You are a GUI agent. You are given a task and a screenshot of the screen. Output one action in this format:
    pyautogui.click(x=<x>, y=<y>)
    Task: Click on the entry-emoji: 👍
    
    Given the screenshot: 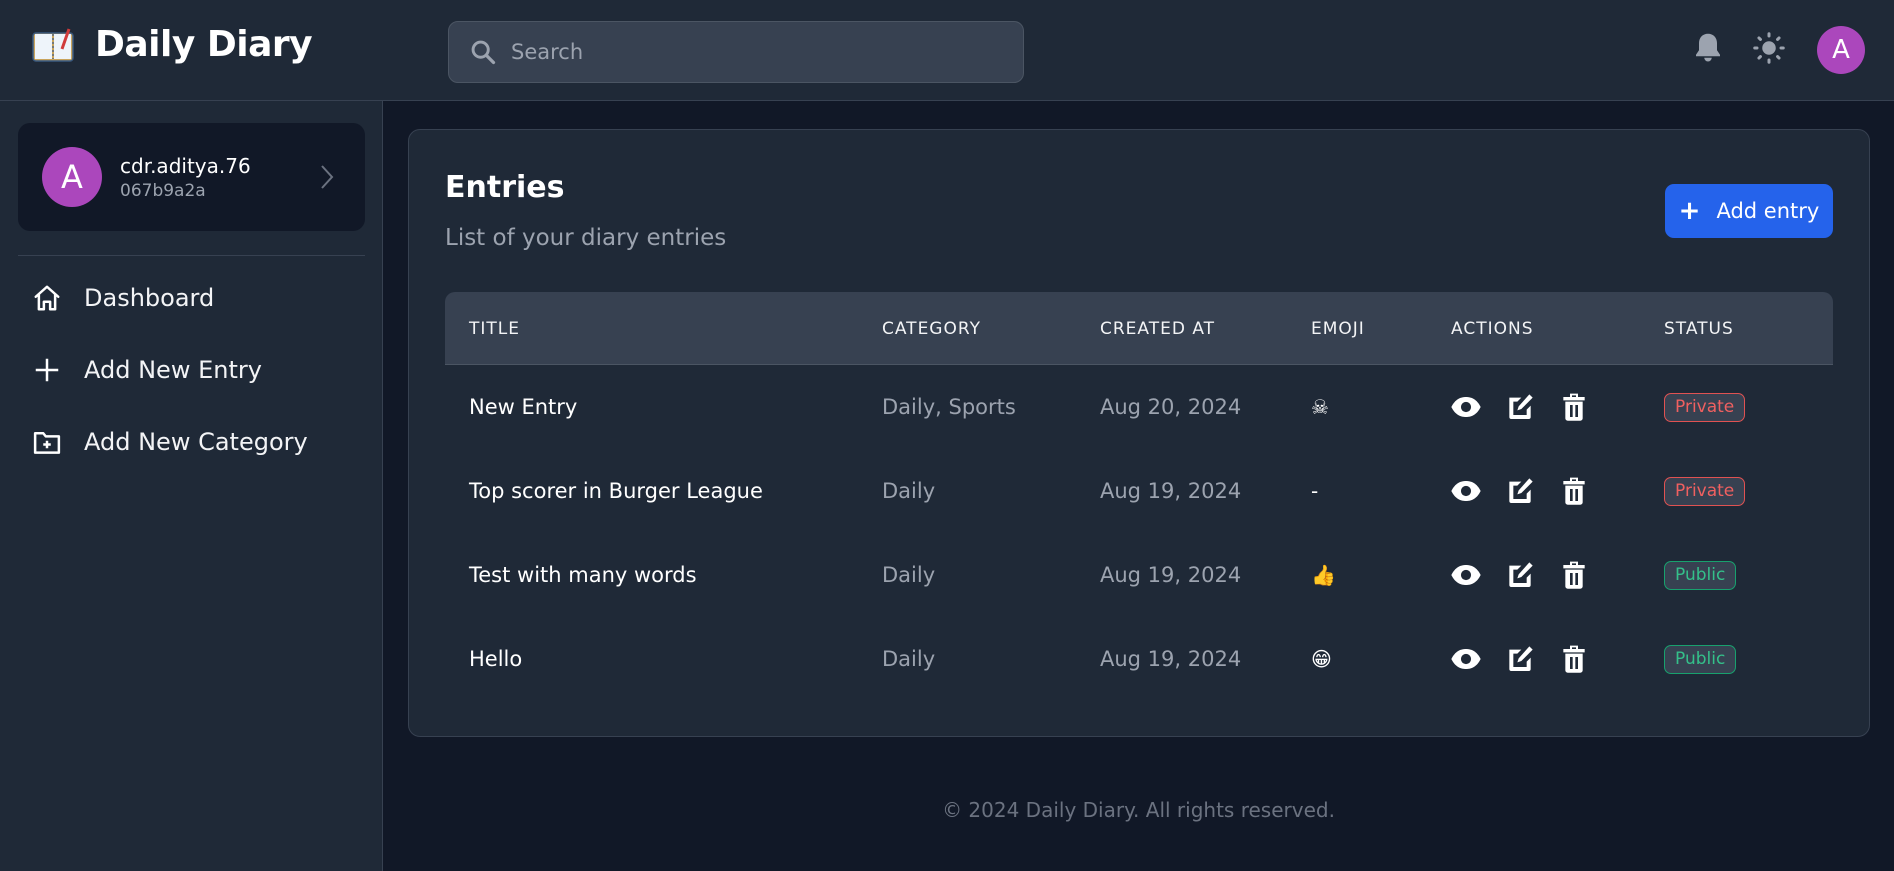 What is the action you would take?
    pyautogui.click(x=1323, y=575)
    